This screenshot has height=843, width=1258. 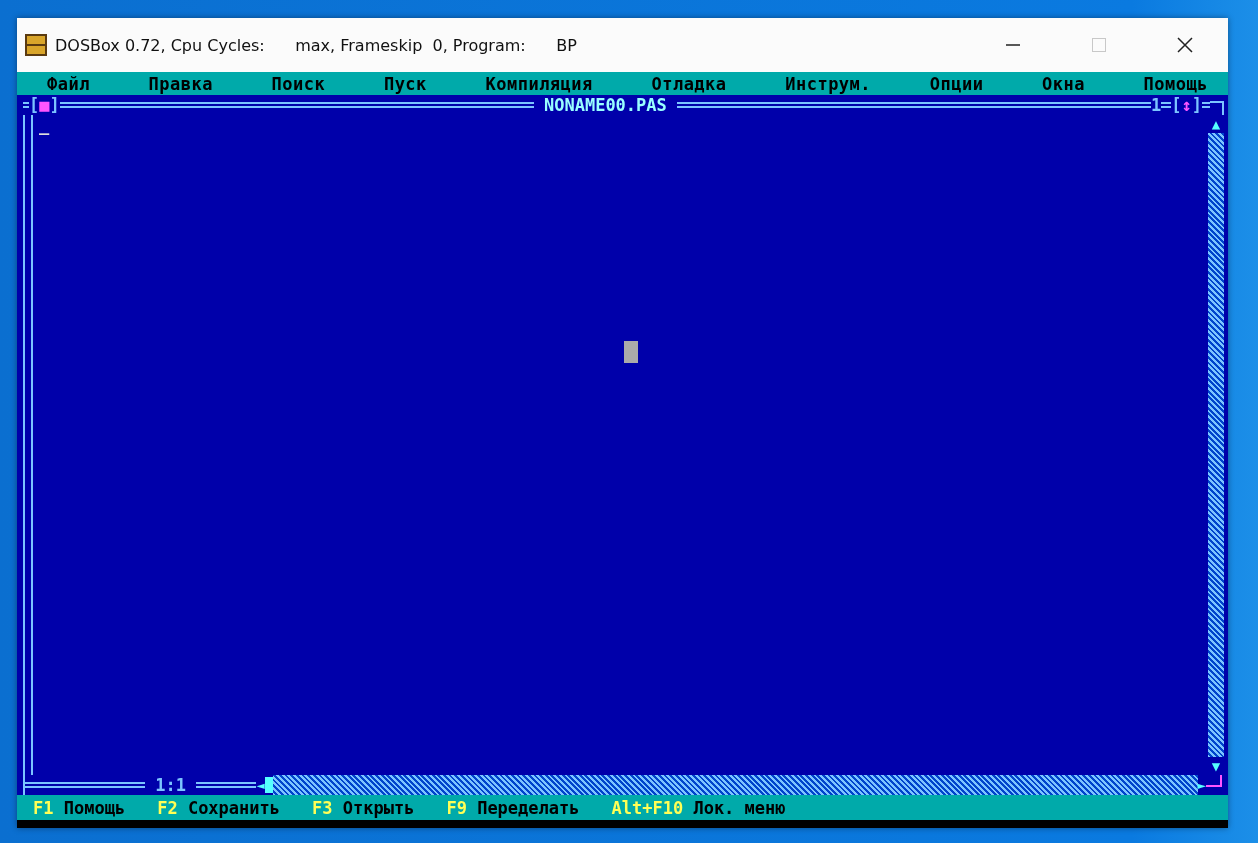 What do you see at coordinates (631, 352) in the screenshot?
I see `mouse-cursor` at bounding box center [631, 352].